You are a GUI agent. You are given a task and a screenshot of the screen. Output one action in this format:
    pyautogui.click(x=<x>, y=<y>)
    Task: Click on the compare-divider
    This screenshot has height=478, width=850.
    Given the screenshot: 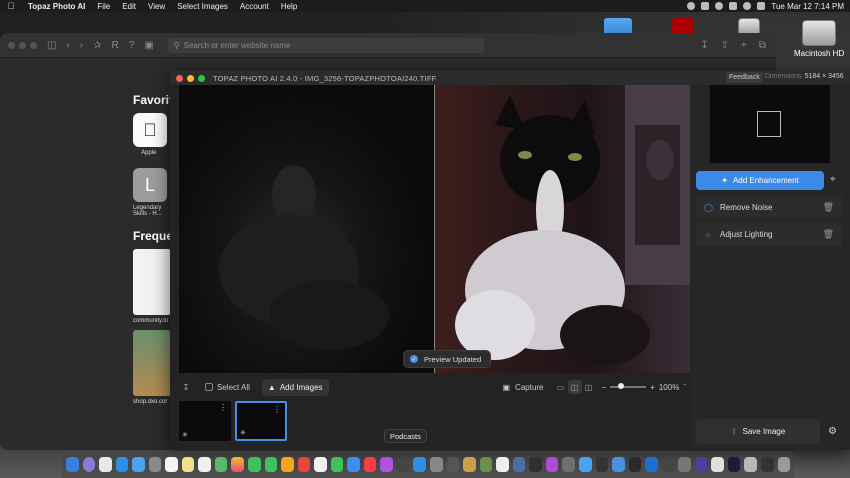 What is the action you would take?
    pyautogui.click(x=434, y=229)
    